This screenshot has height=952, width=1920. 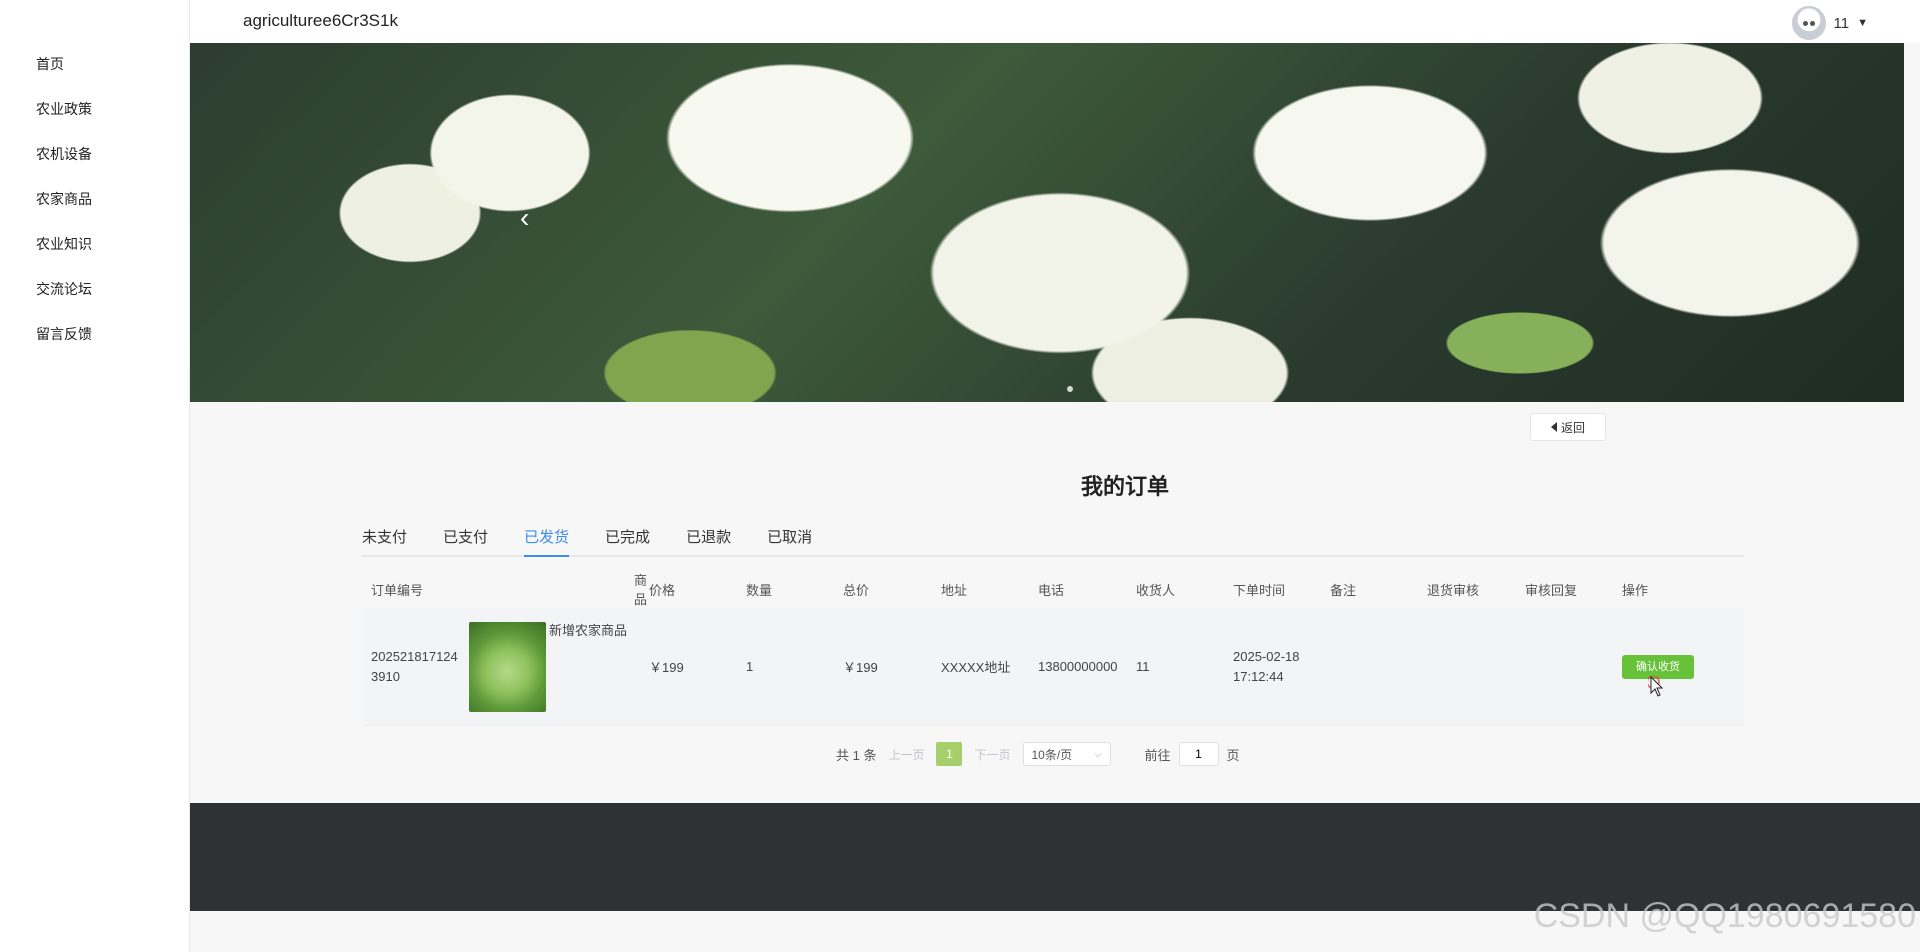 I want to click on sidebar-item-forum: 交流论坛, so click(x=94, y=299).